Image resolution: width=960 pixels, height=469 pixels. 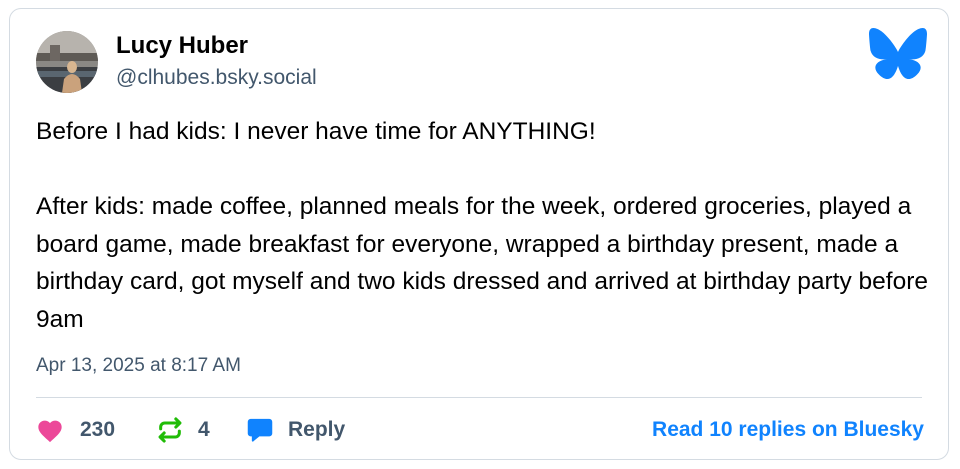 I want to click on heart-icon, so click(x=50, y=430).